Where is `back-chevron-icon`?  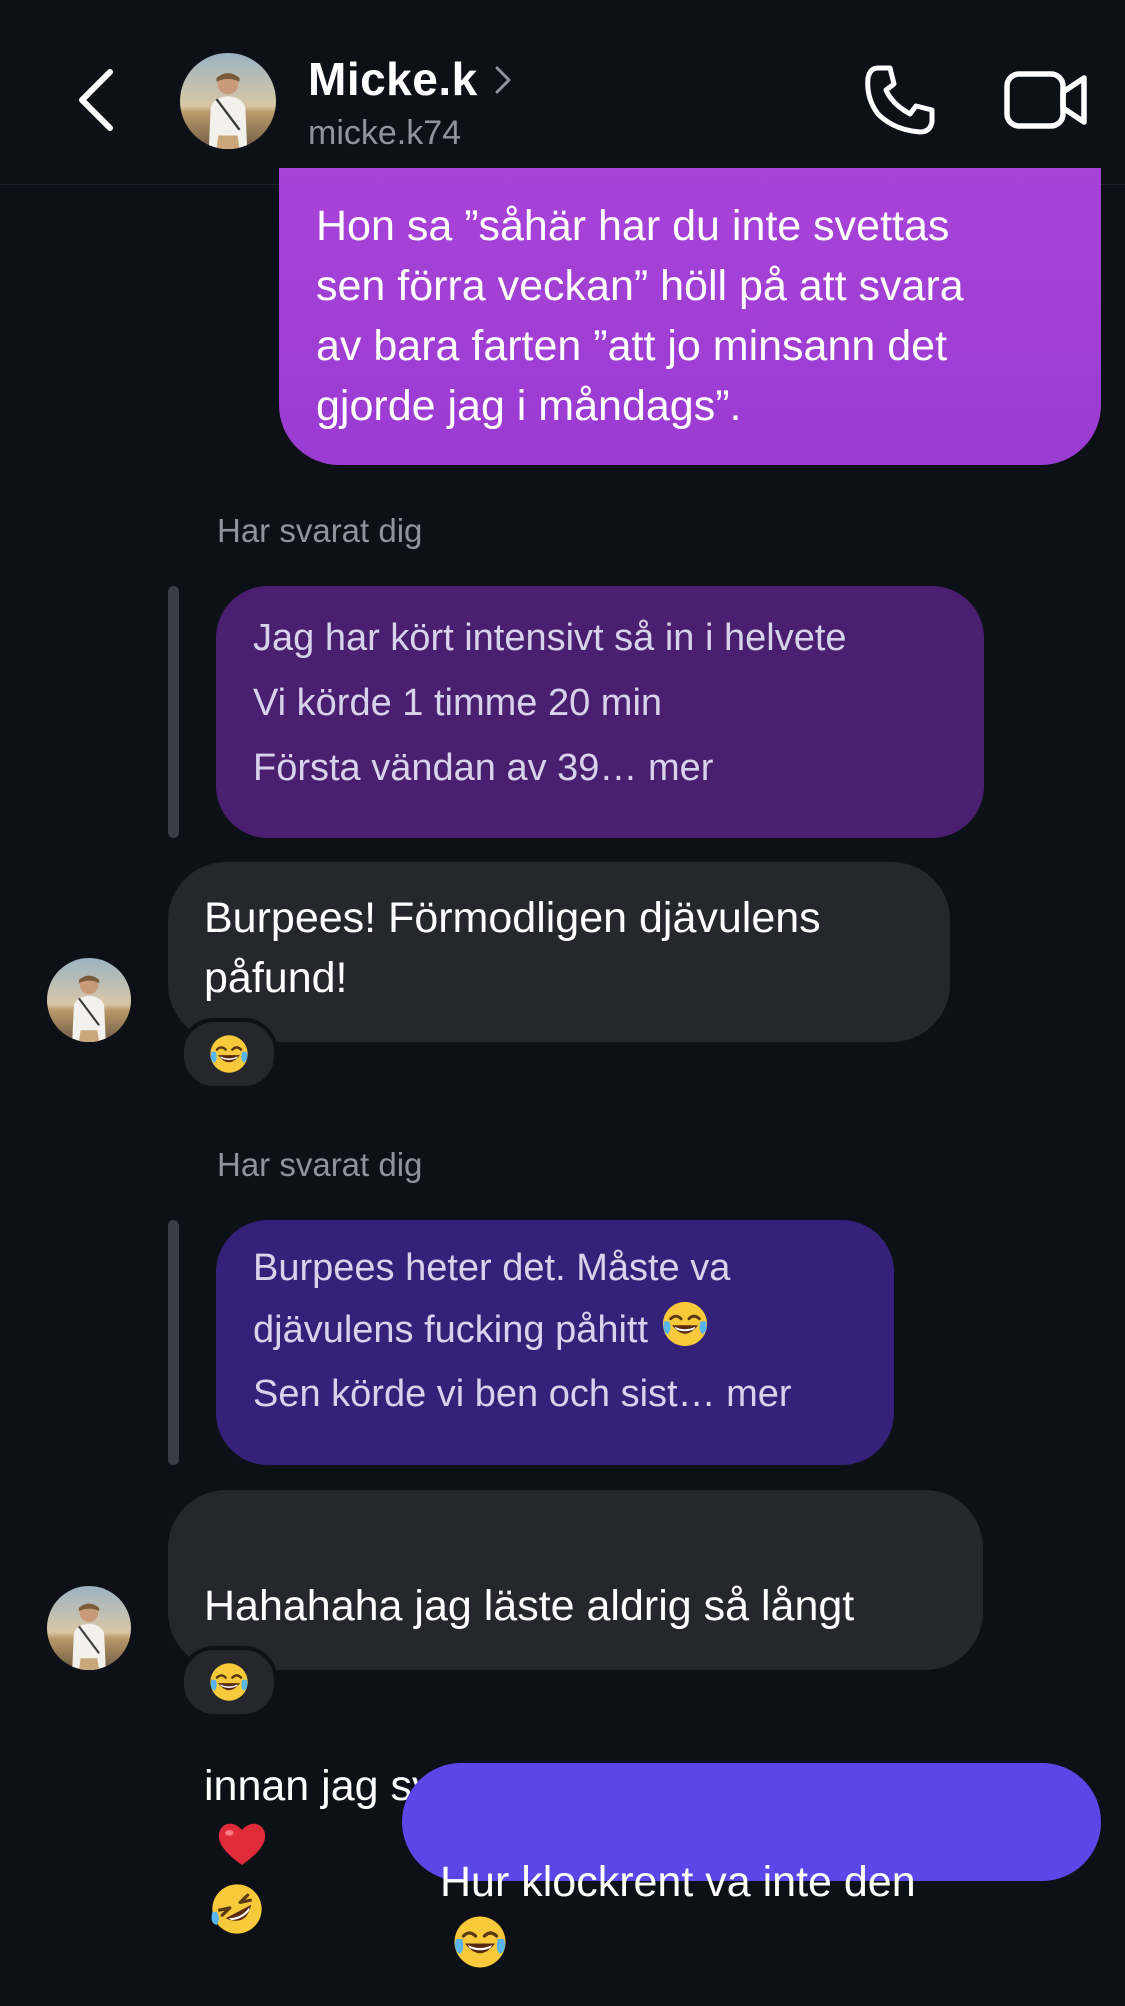 back-chevron-icon is located at coordinates (96, 100).